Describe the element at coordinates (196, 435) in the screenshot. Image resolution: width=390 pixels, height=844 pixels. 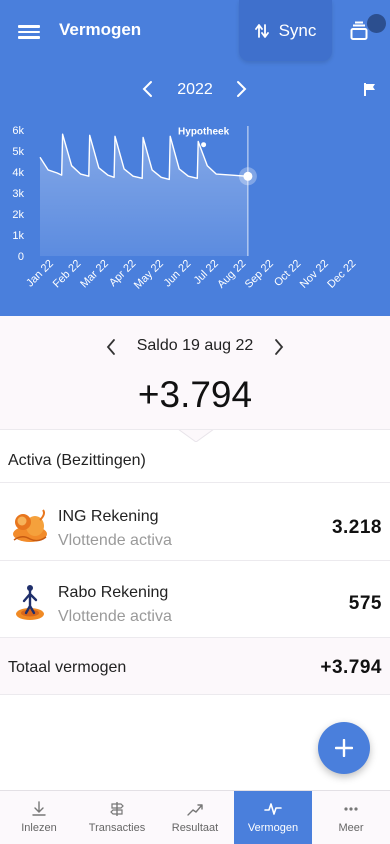
I see `pointer-notch` at that location.